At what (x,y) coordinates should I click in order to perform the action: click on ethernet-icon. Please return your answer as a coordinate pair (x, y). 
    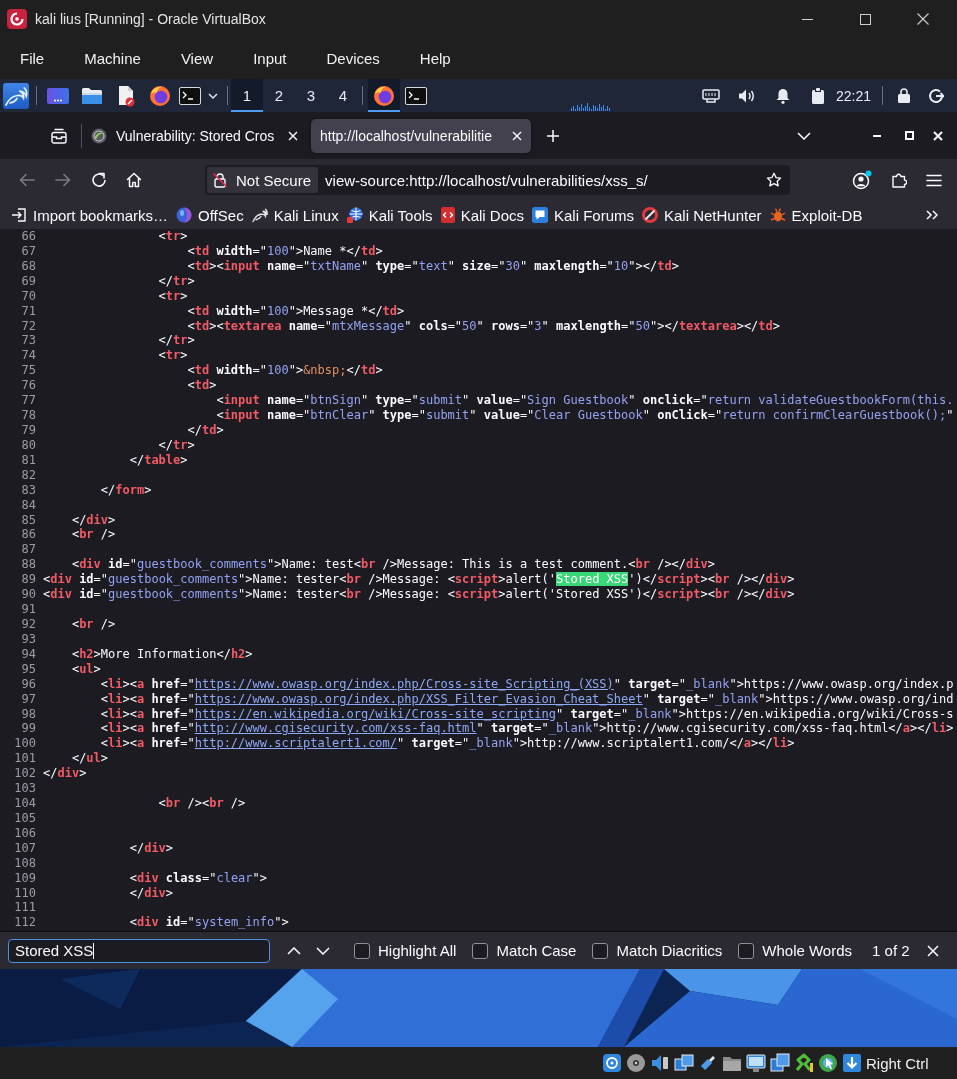
    Looking at the image, I should click on (710, 95).